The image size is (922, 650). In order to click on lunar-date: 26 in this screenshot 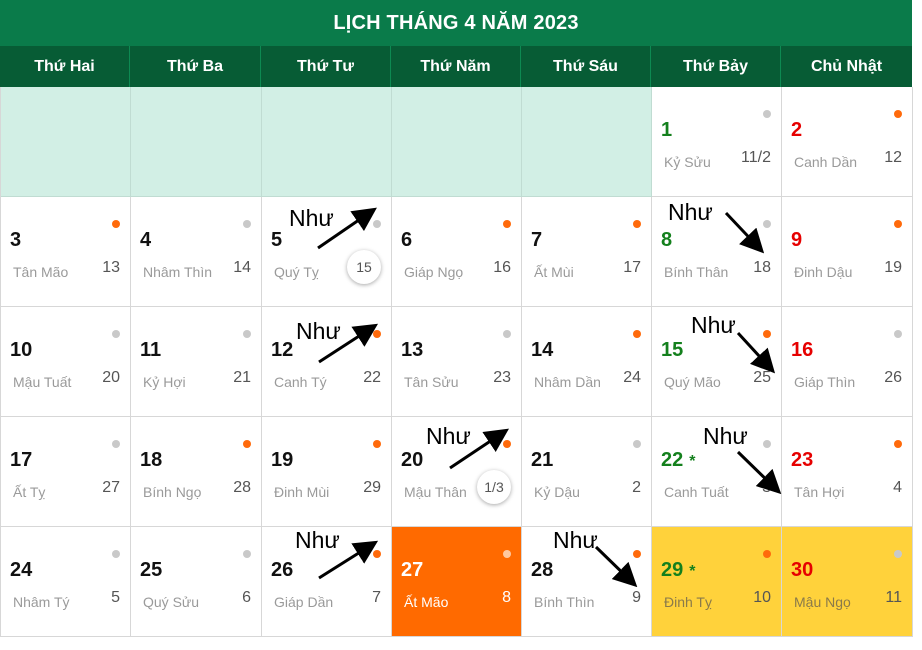, I will do `click(893, 377)`.